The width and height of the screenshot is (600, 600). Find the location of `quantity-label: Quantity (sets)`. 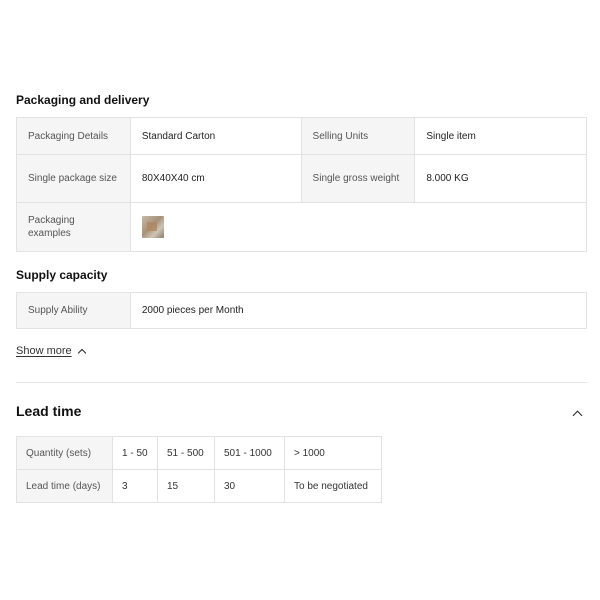

quantity-label: Quantity (sets) is located at coordinates (64, 453).